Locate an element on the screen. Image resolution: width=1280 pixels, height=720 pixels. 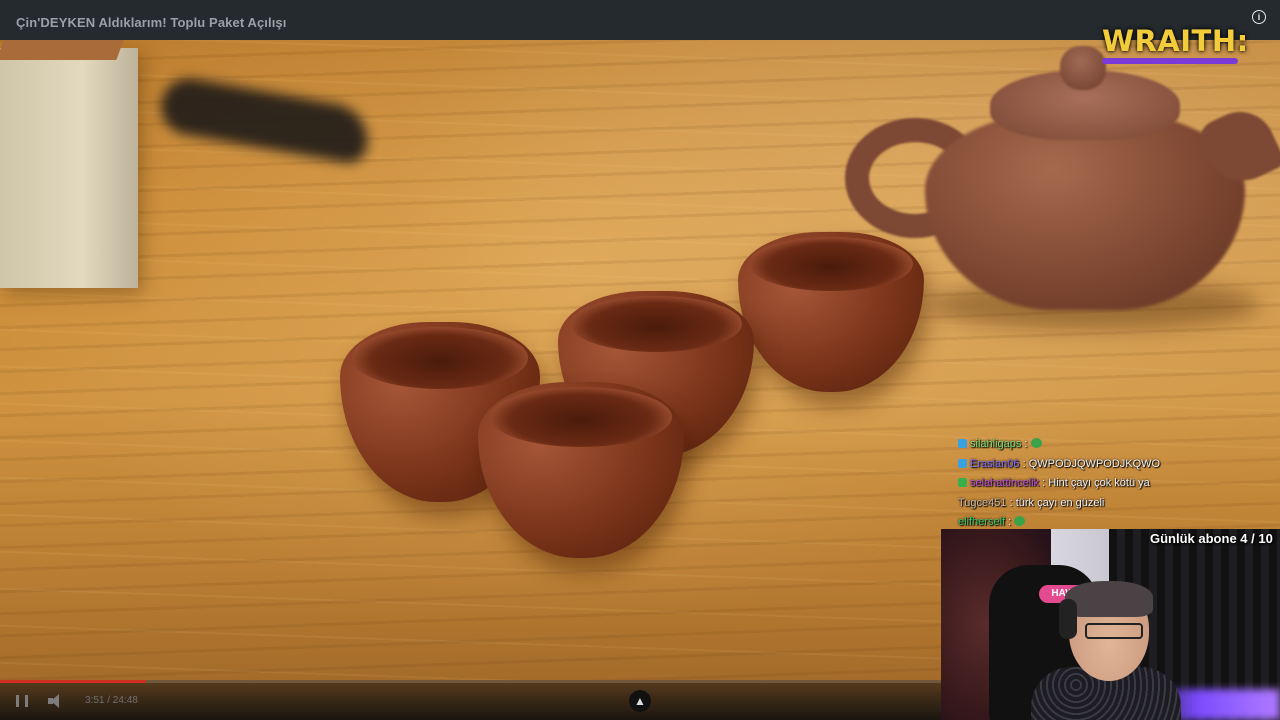
glasses is located at coordinates (1114, 631).